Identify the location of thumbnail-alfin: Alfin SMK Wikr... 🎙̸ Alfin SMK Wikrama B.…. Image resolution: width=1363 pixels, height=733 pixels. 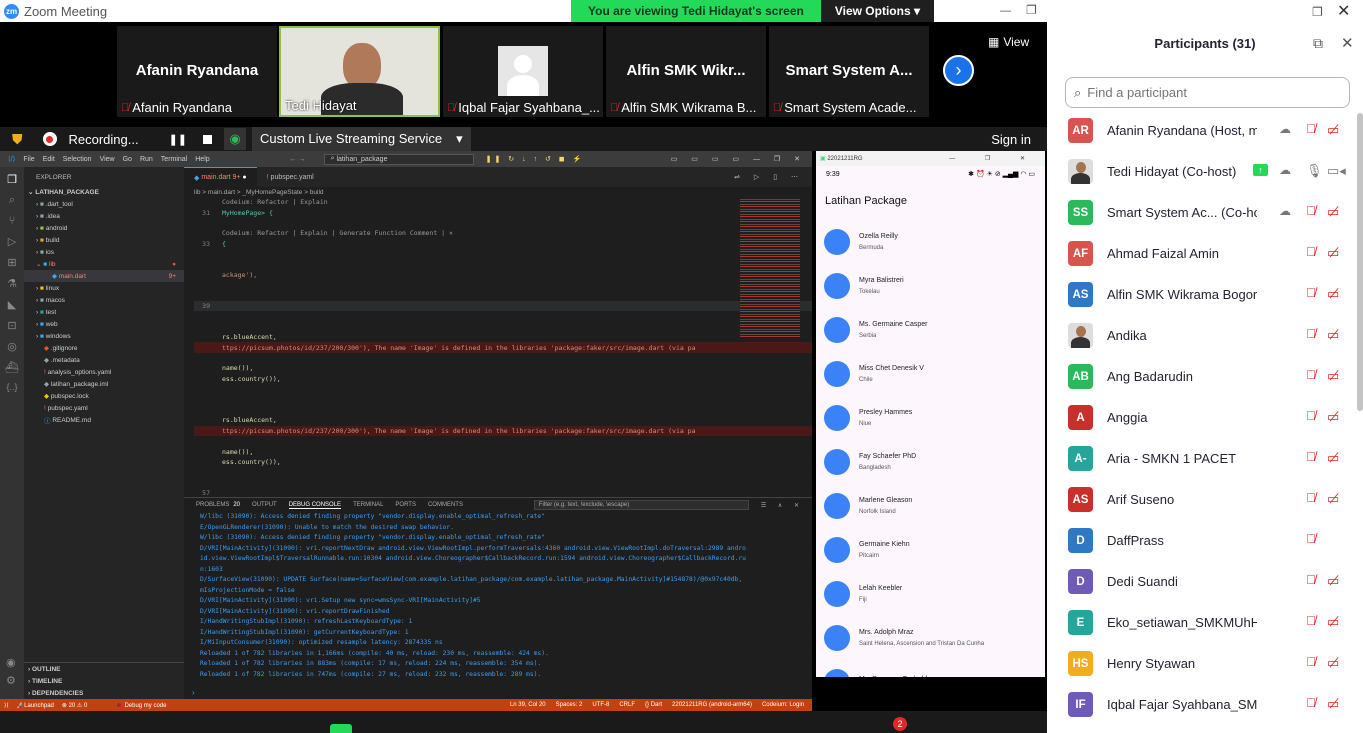
(686, 71).